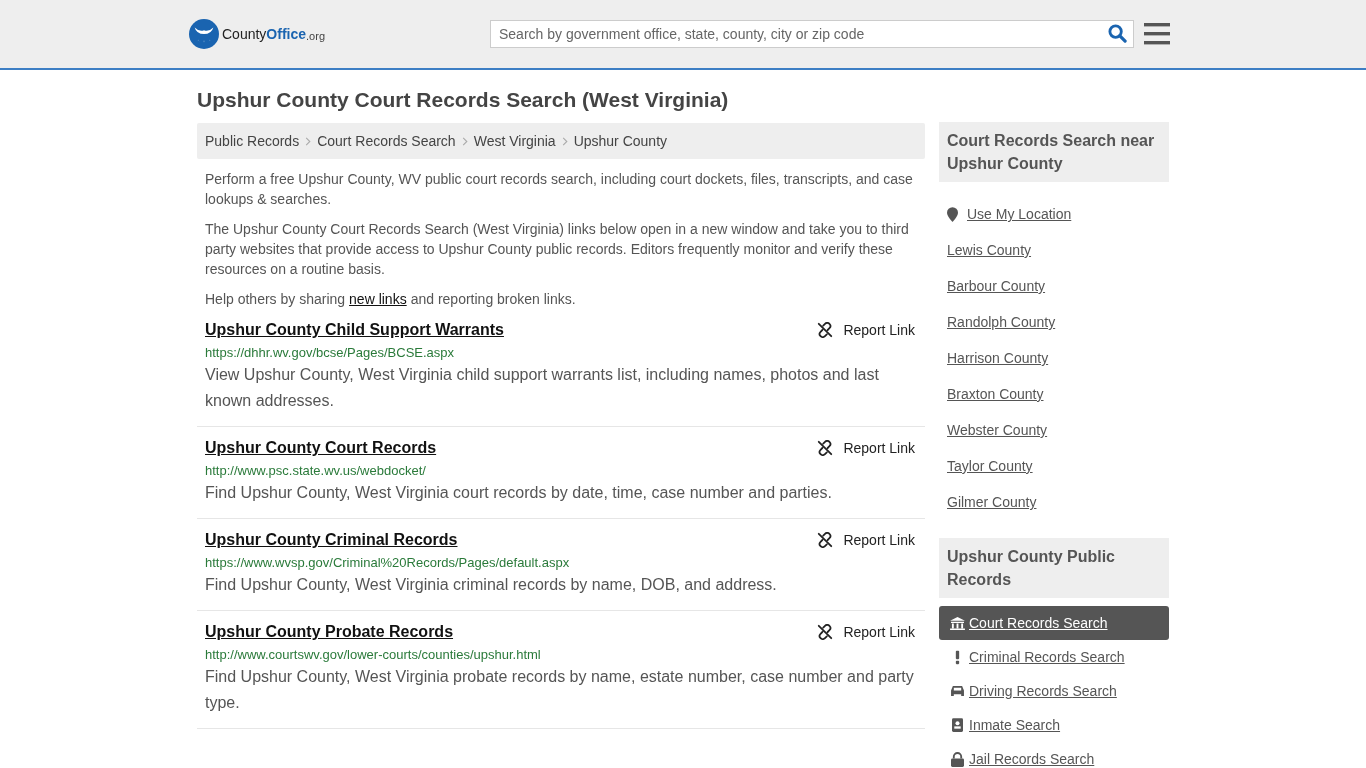 The height and width of the screenshot is (768, 1366). Describe the element at coordinates (1054, 657) in the screenshot. I see `records-menu-item: Criminal Records Search` at that location.